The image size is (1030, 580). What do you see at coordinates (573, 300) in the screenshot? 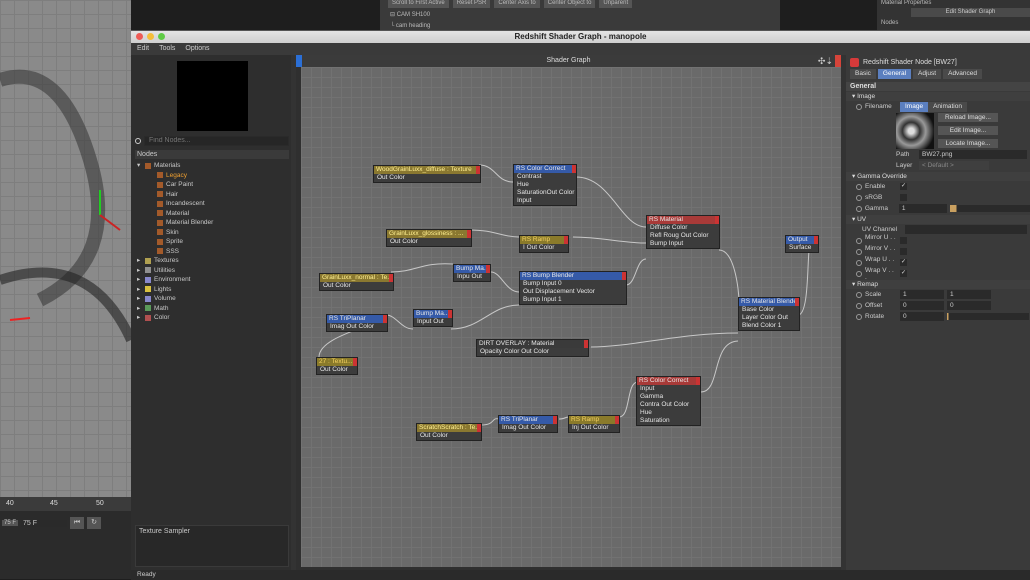
I see `node-port: Bump Input 1` at bounding box center [573, 300].